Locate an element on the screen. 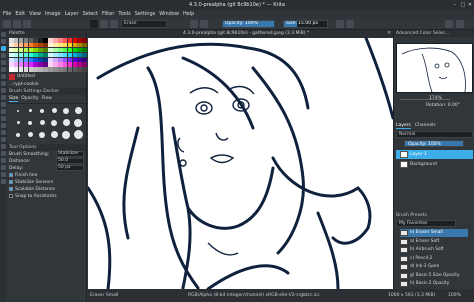 The height and width of the screenshot is (302, 474). transform-tool-icon is located at coordinates (3, 97).